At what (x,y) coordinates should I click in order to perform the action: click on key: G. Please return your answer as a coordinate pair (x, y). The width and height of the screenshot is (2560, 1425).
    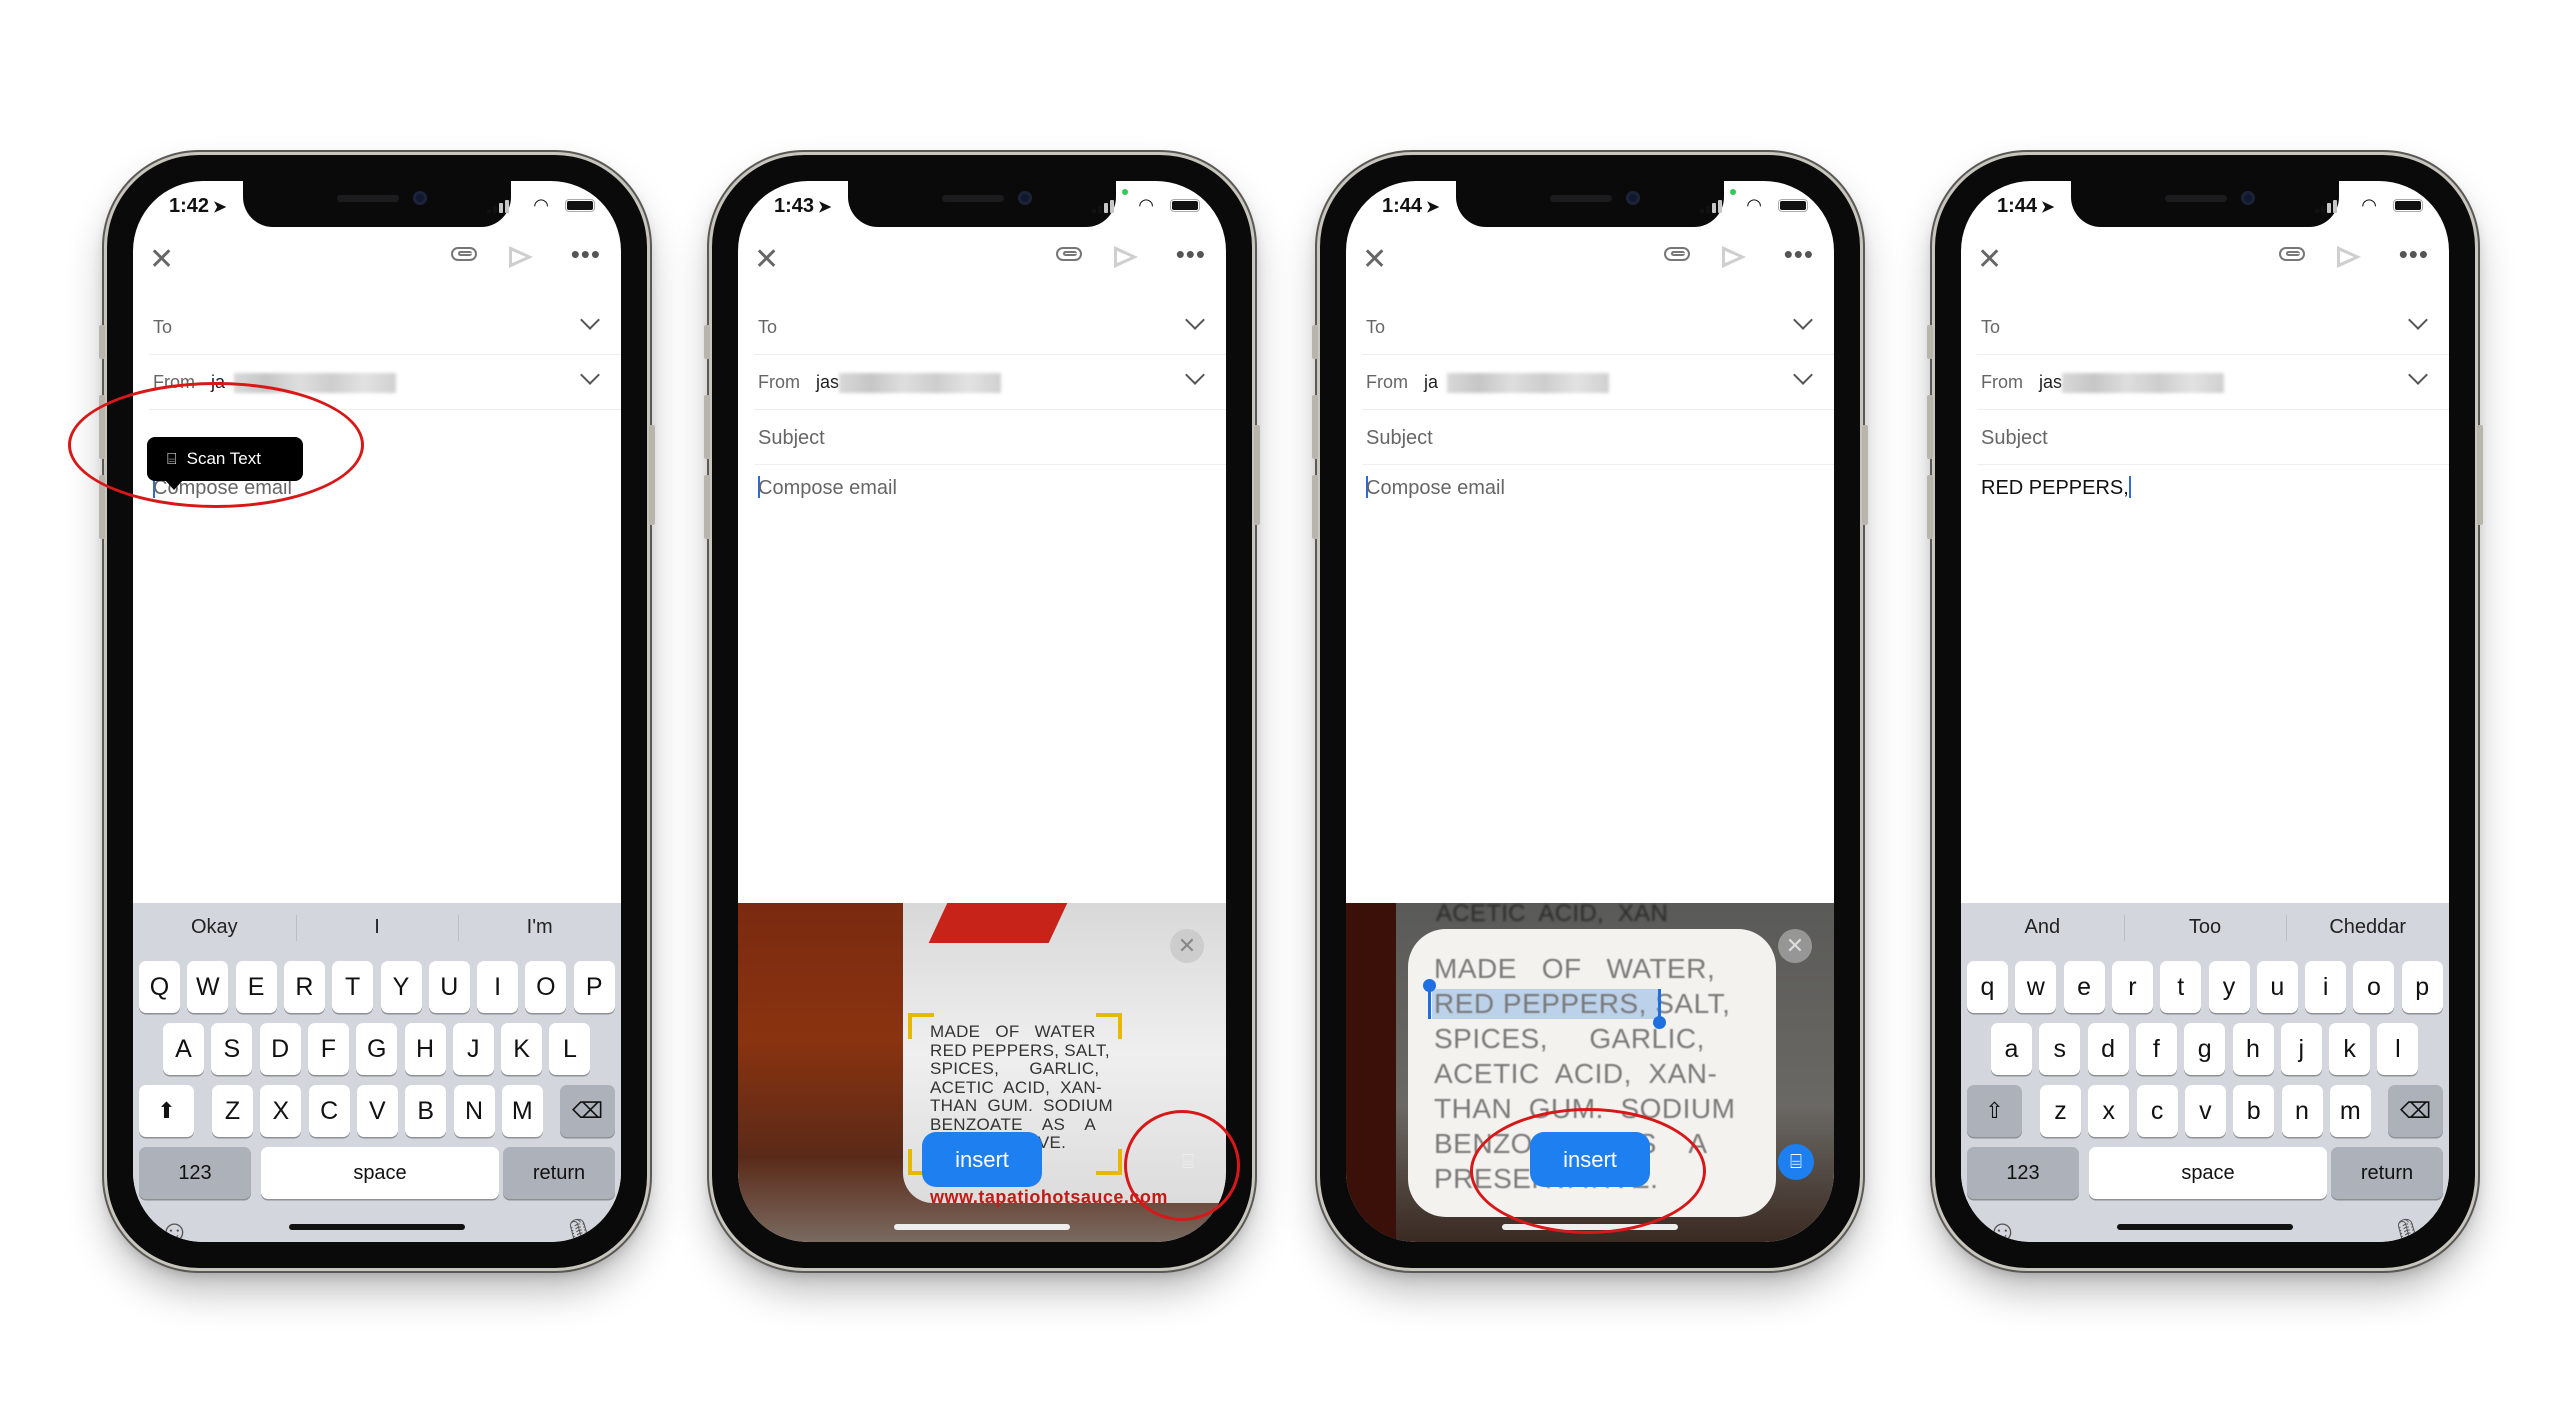
    Looking at the image, I should click on (377, 1049).